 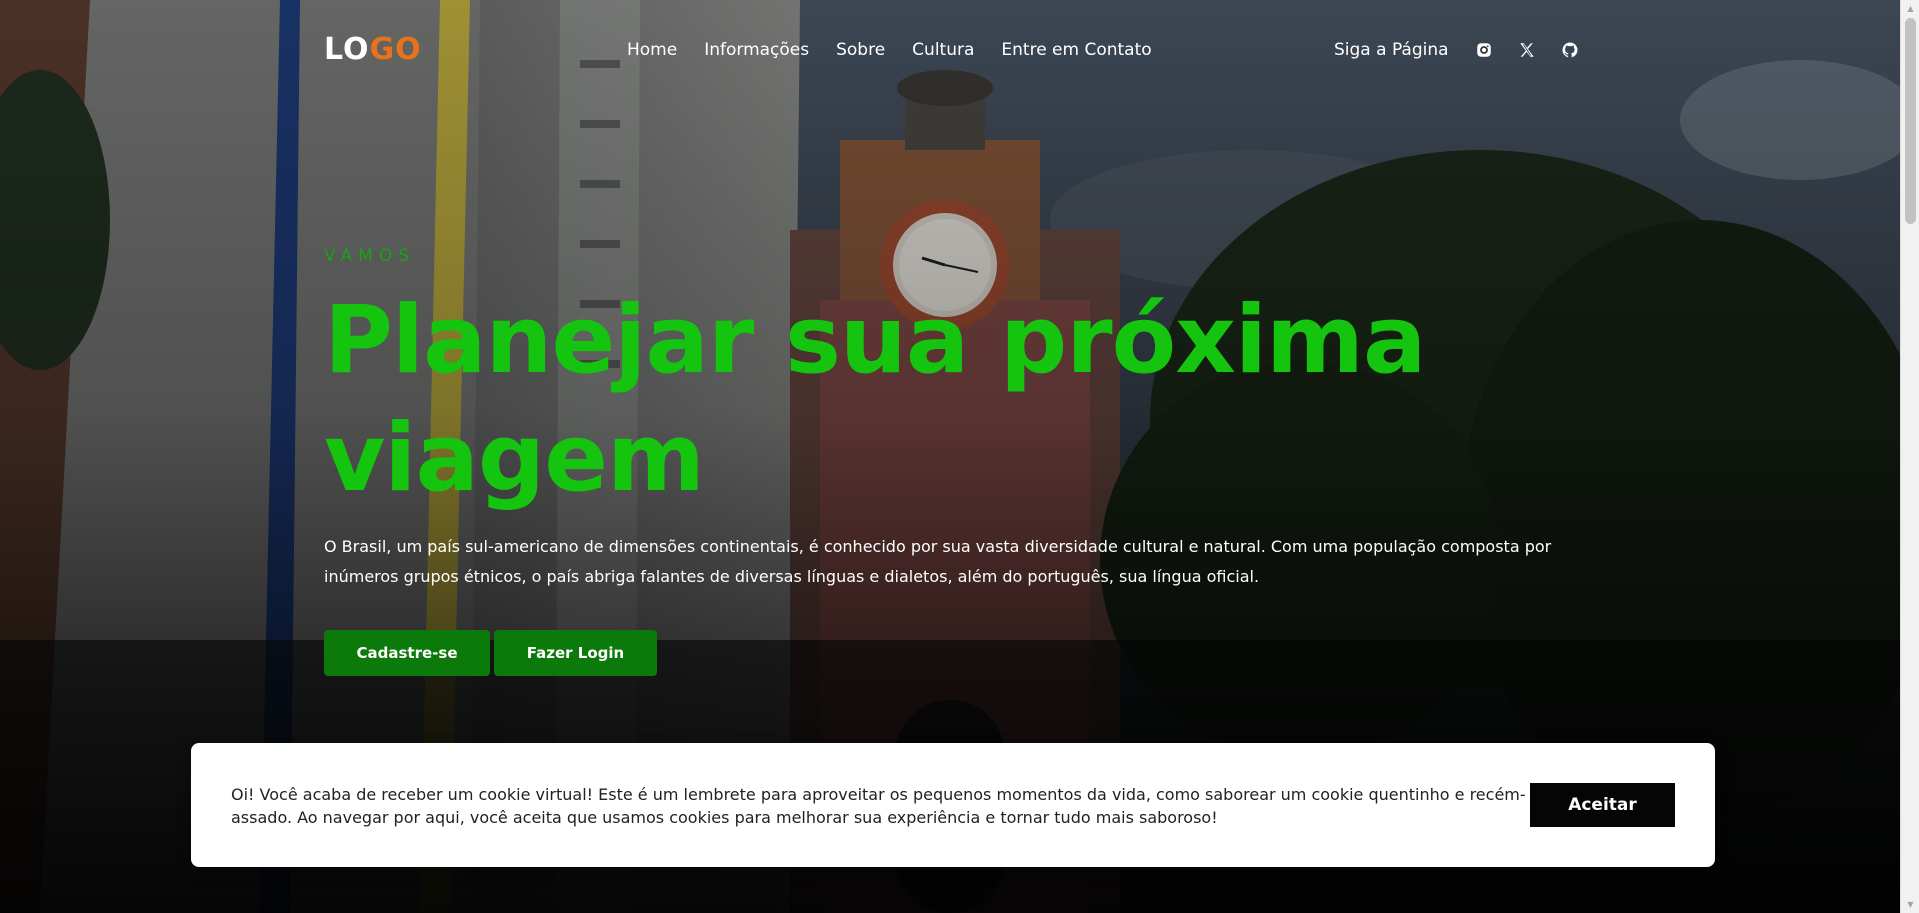 I want to click on scroll-down-arrow-icon: ▼, so click(x=1910, y=904).